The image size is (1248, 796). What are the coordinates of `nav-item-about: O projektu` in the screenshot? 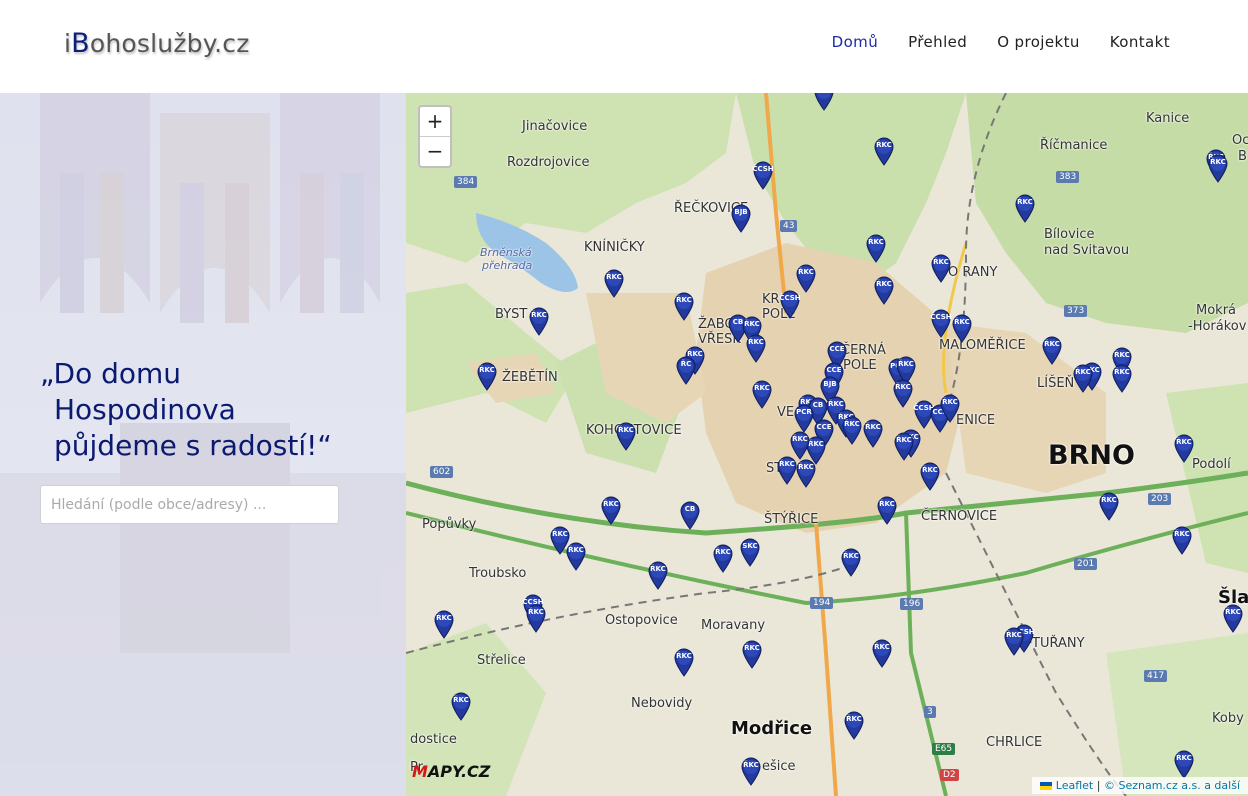 It's located at (1038, 42).